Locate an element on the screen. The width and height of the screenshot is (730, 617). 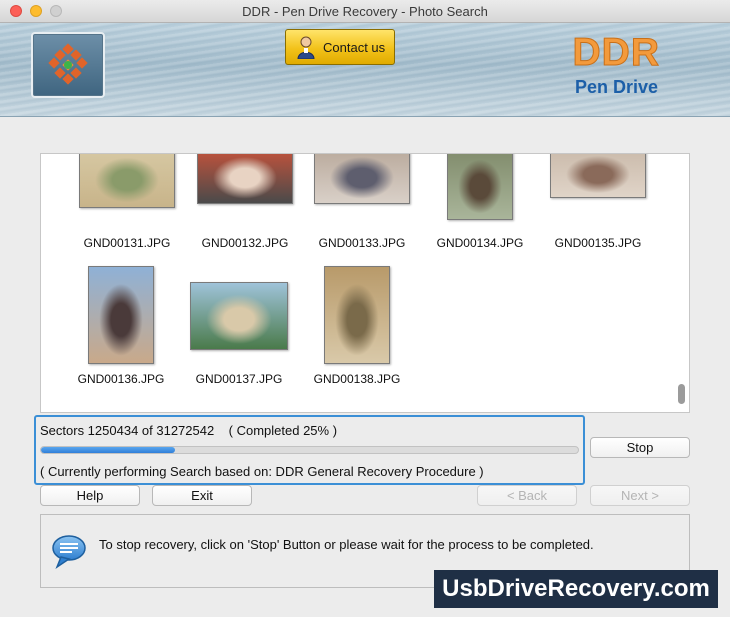
contact-us-button: Contact us is located at coordinates (340, 47).